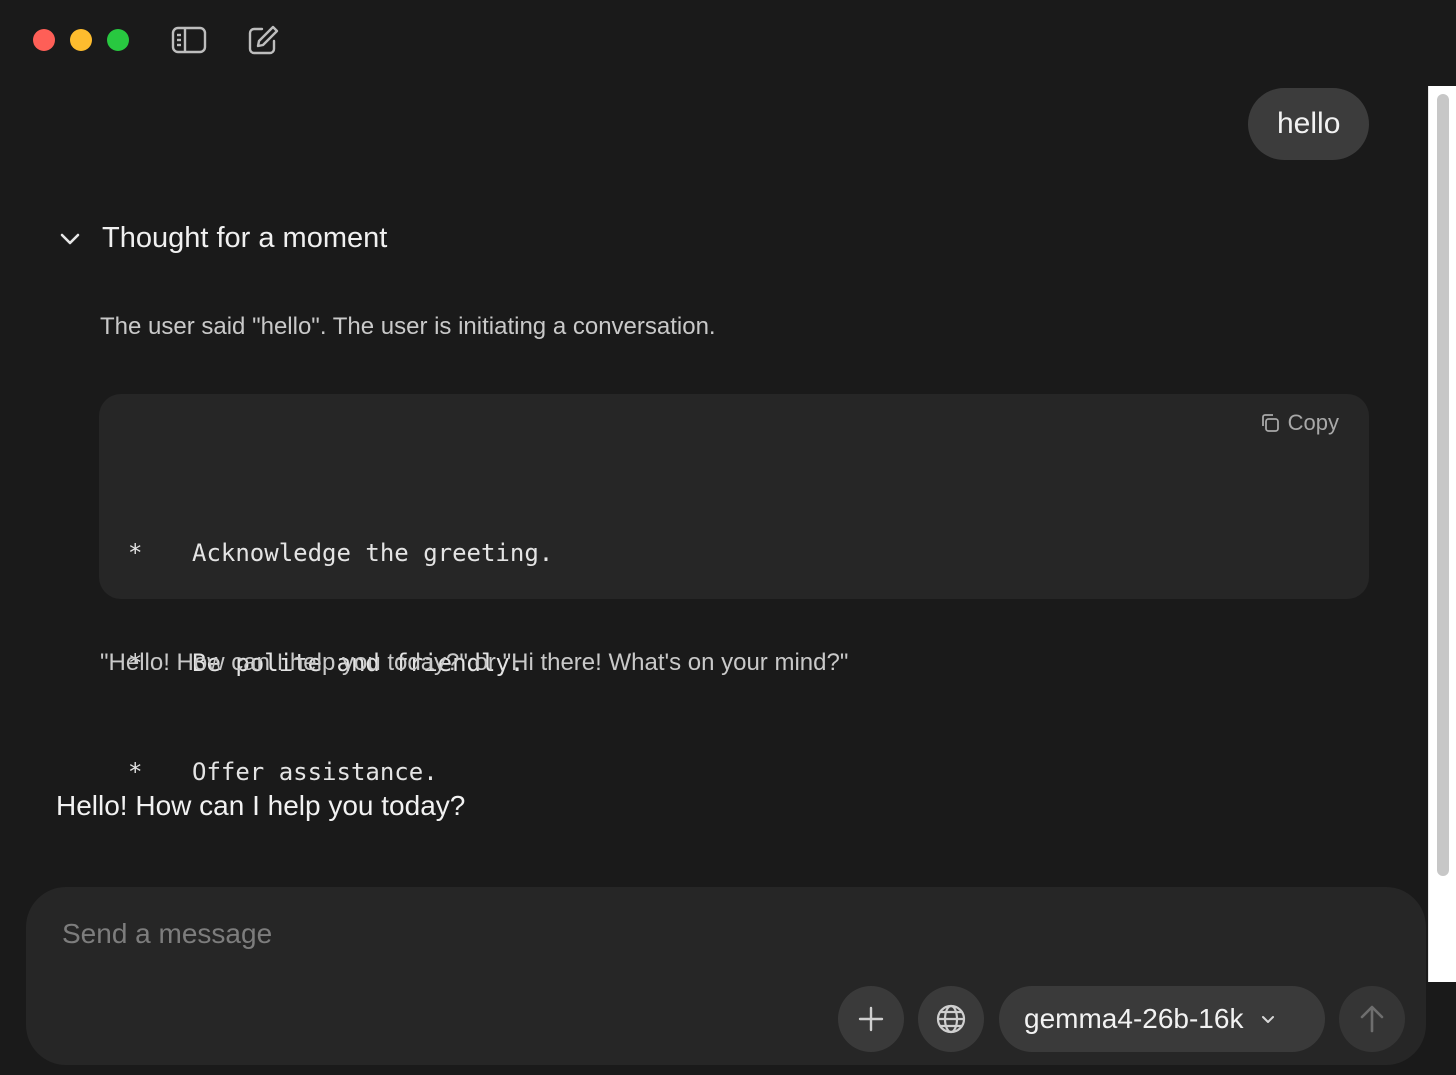 This screenshot has height=1075, width=1456. I want to click on plus-icon, so click(871, 1019).